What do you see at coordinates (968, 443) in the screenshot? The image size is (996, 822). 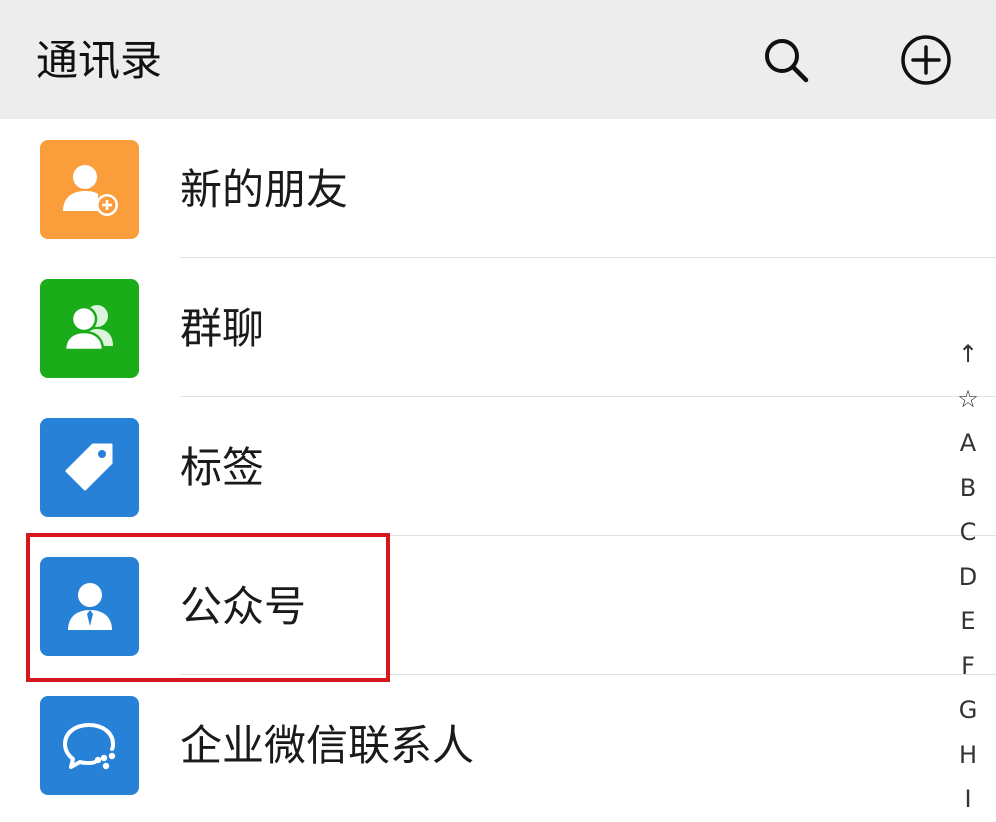 I see `index-letter-a: A` at bounding box center [968, 443].